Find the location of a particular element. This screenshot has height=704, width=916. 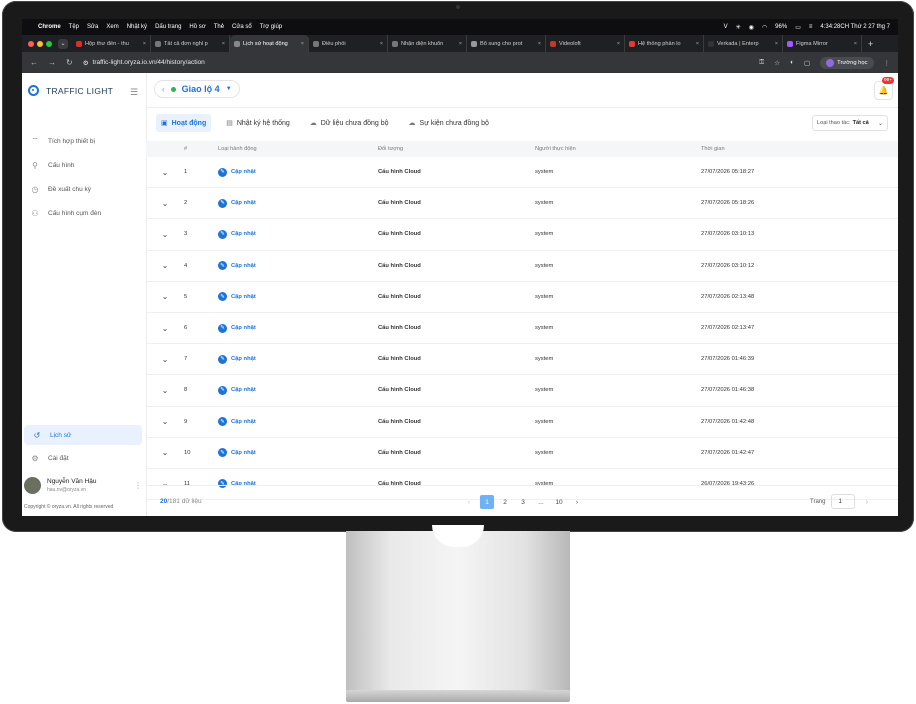

browser-tab: Hệ thống phần lo × is located at coordinates (664, 43).